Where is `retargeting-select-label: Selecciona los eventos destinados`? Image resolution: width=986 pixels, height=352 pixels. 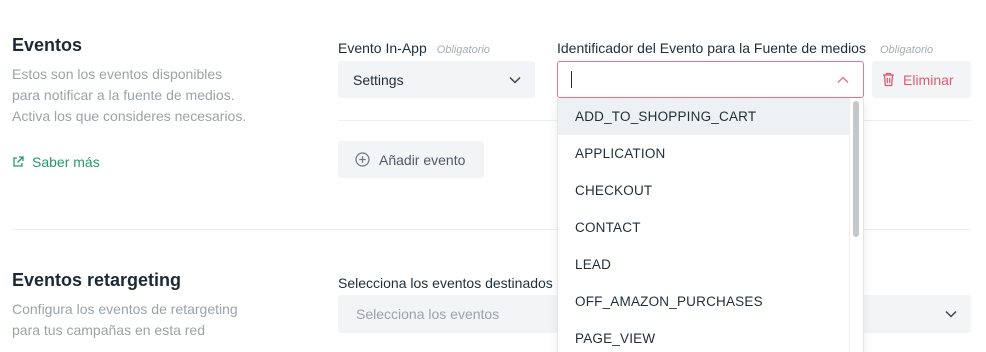 retargeting-select-label: Selecciona los eventos destinados is located at coordinates (445, 283).